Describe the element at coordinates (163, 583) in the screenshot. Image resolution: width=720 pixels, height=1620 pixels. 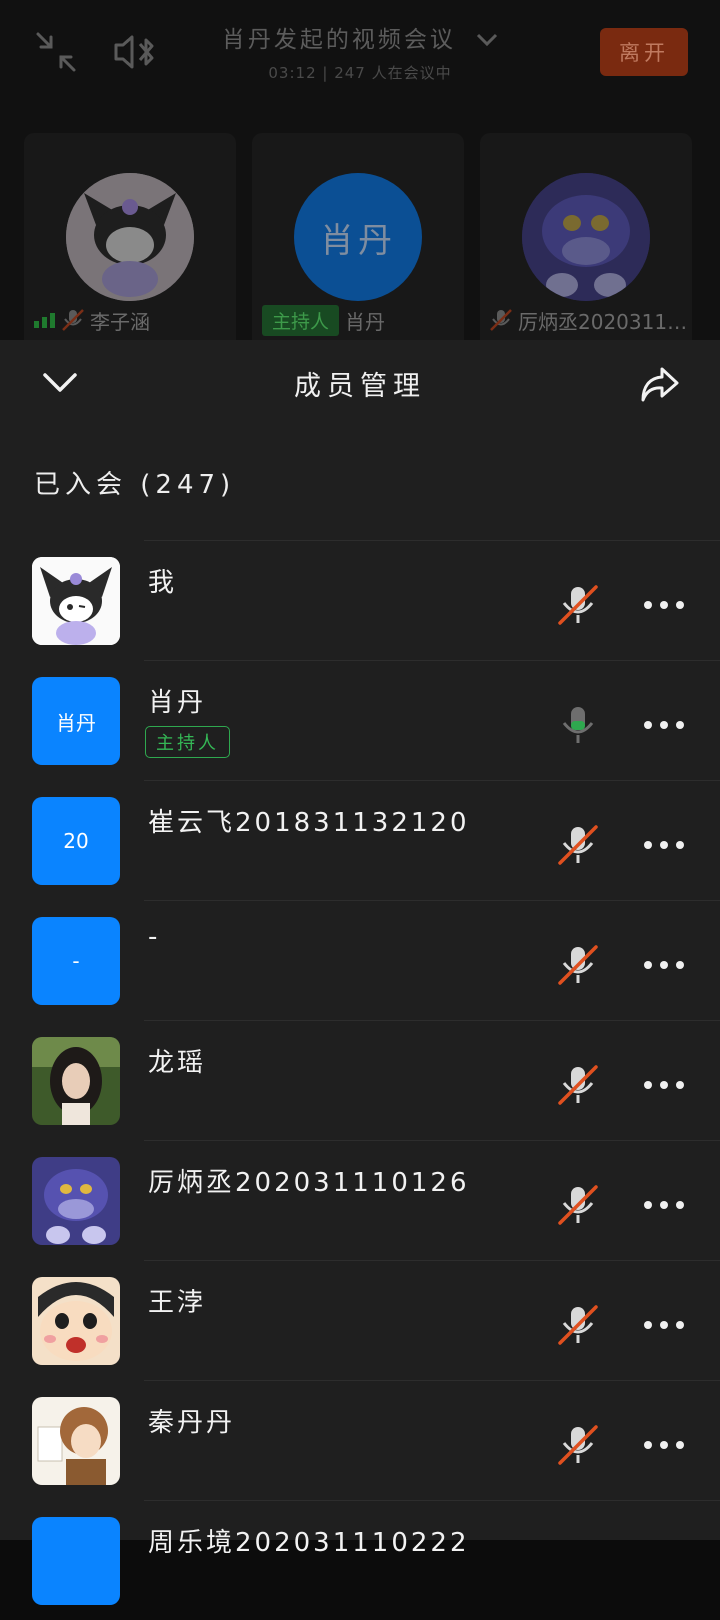
I see `member-name: 我` at that location.